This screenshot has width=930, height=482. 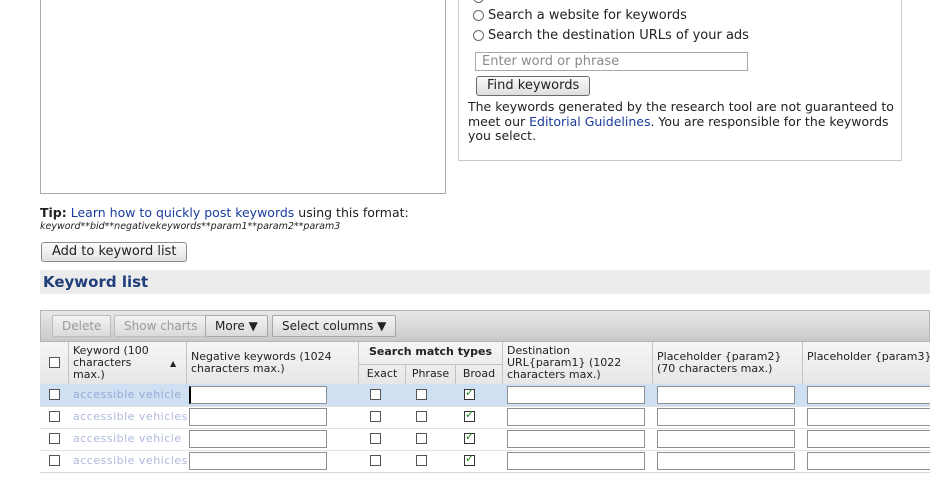 I want to click on research-option-website: Search a website for keywords, so click(x=580, y=15).